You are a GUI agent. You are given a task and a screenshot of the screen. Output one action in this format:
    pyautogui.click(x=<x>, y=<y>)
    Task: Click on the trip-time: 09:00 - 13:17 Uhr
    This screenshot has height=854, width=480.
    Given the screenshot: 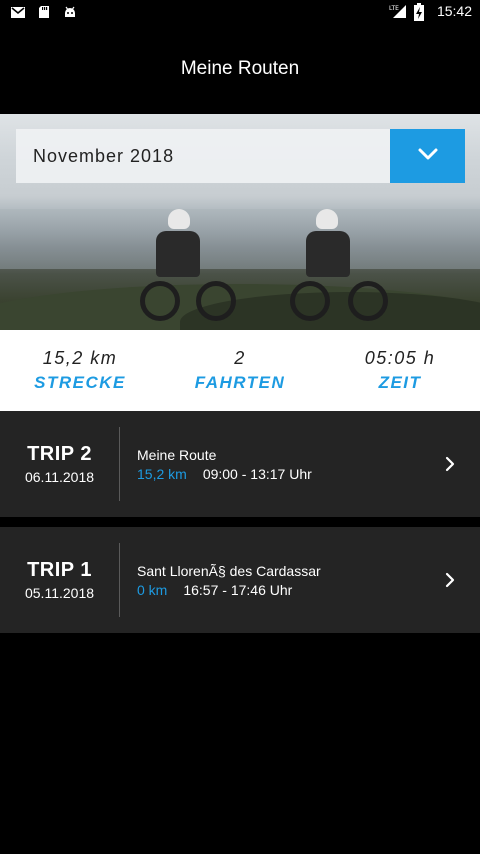 What is the action you would take?
    pyautogui.click(x=257, y=473)
    